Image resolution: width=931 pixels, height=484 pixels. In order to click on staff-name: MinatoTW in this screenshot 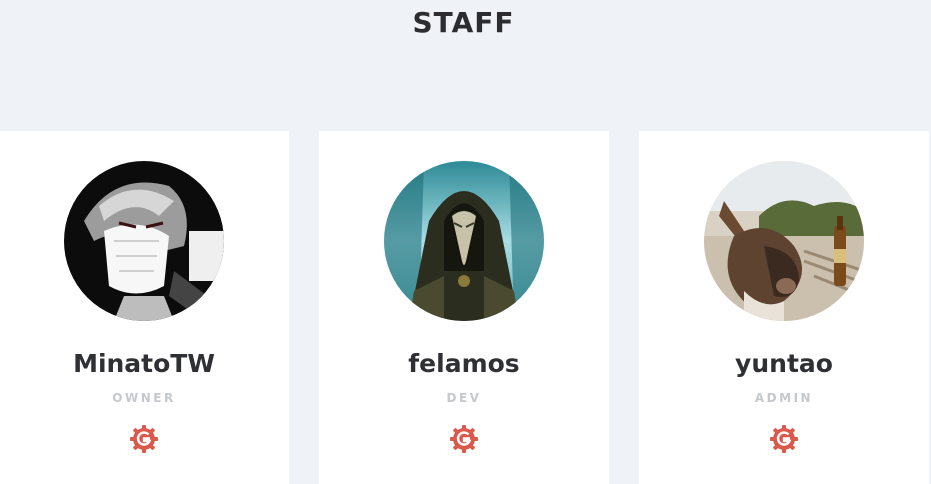, I will do `click(144, 363)`.